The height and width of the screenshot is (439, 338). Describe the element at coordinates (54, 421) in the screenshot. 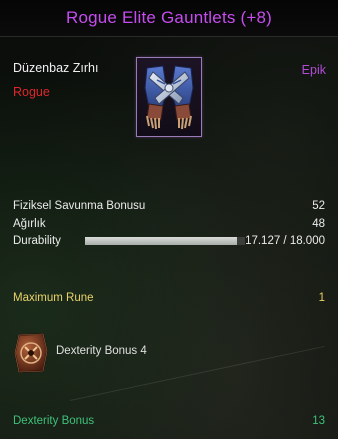

I see `bonus-label: Dexterity Bonus` at that location.